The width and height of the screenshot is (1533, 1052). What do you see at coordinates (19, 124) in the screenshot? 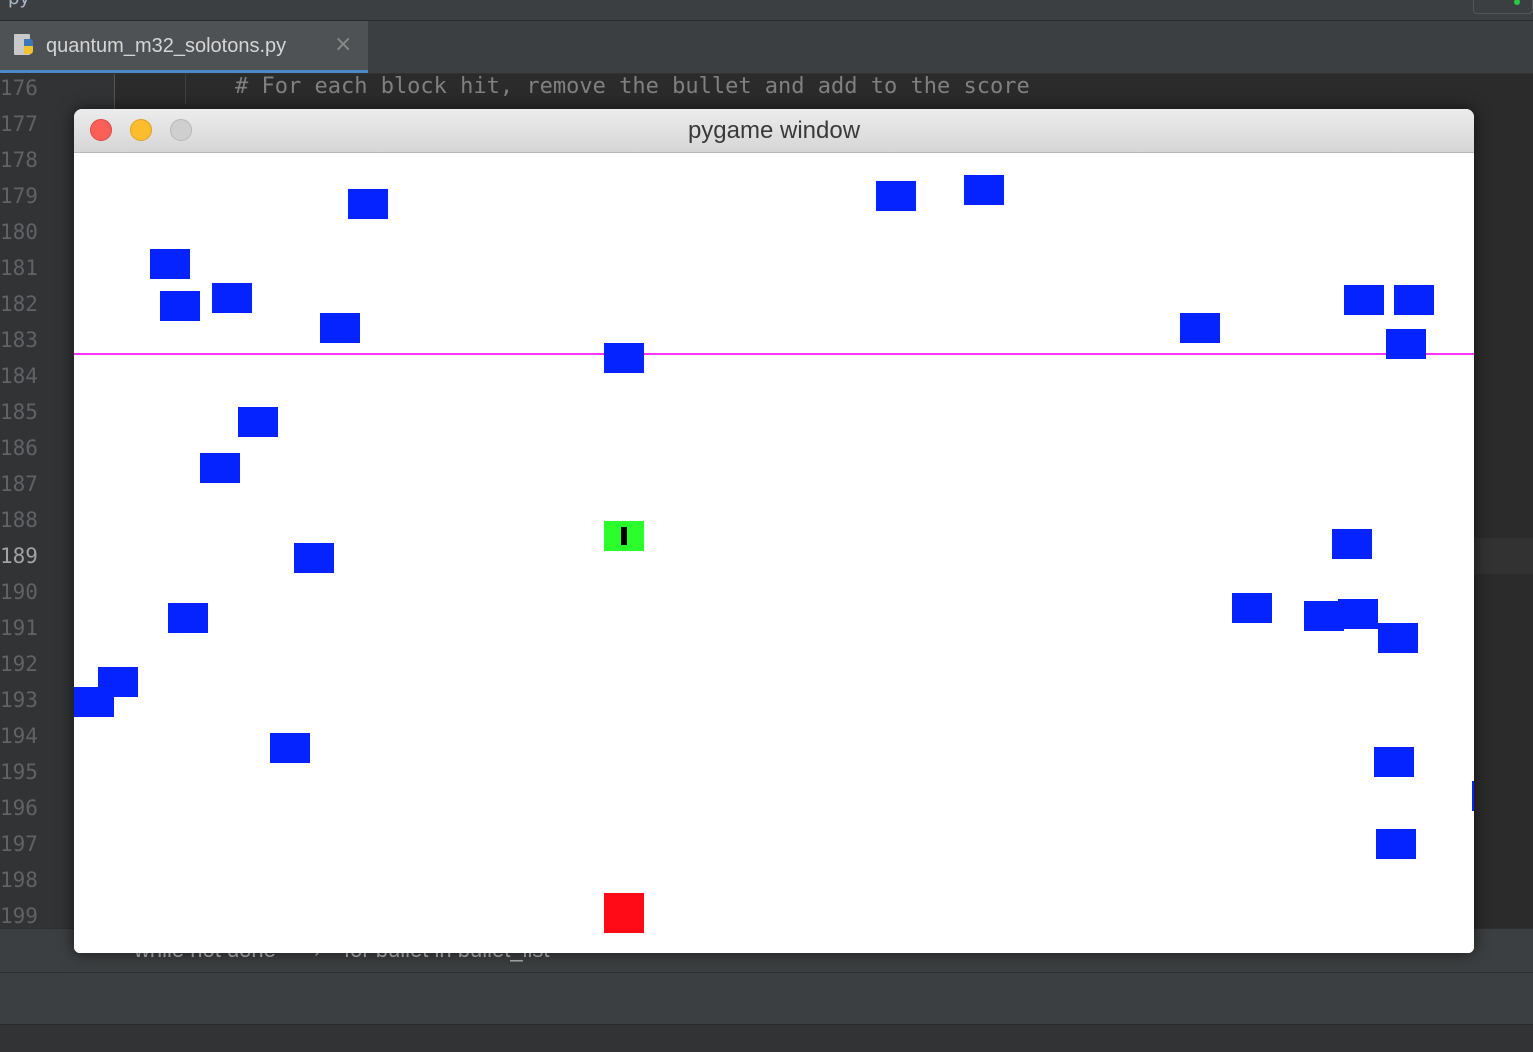
I see `line-number: 177` at bounding box center [19, 124].